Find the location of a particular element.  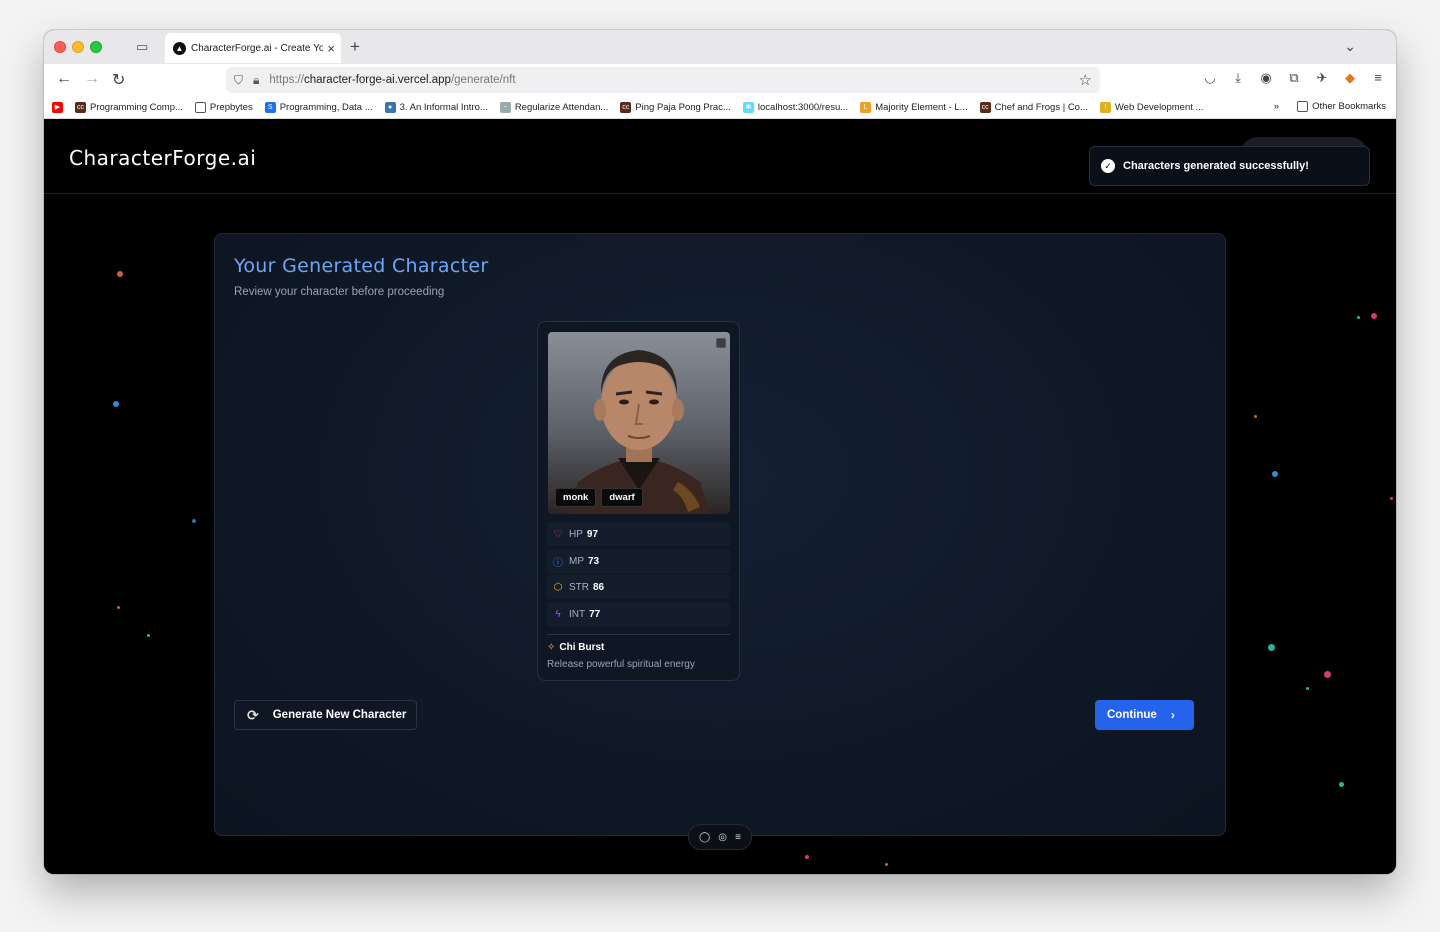

other-bookmarks-folder: Other Bookmarks is located at coordinates (1341, 106).